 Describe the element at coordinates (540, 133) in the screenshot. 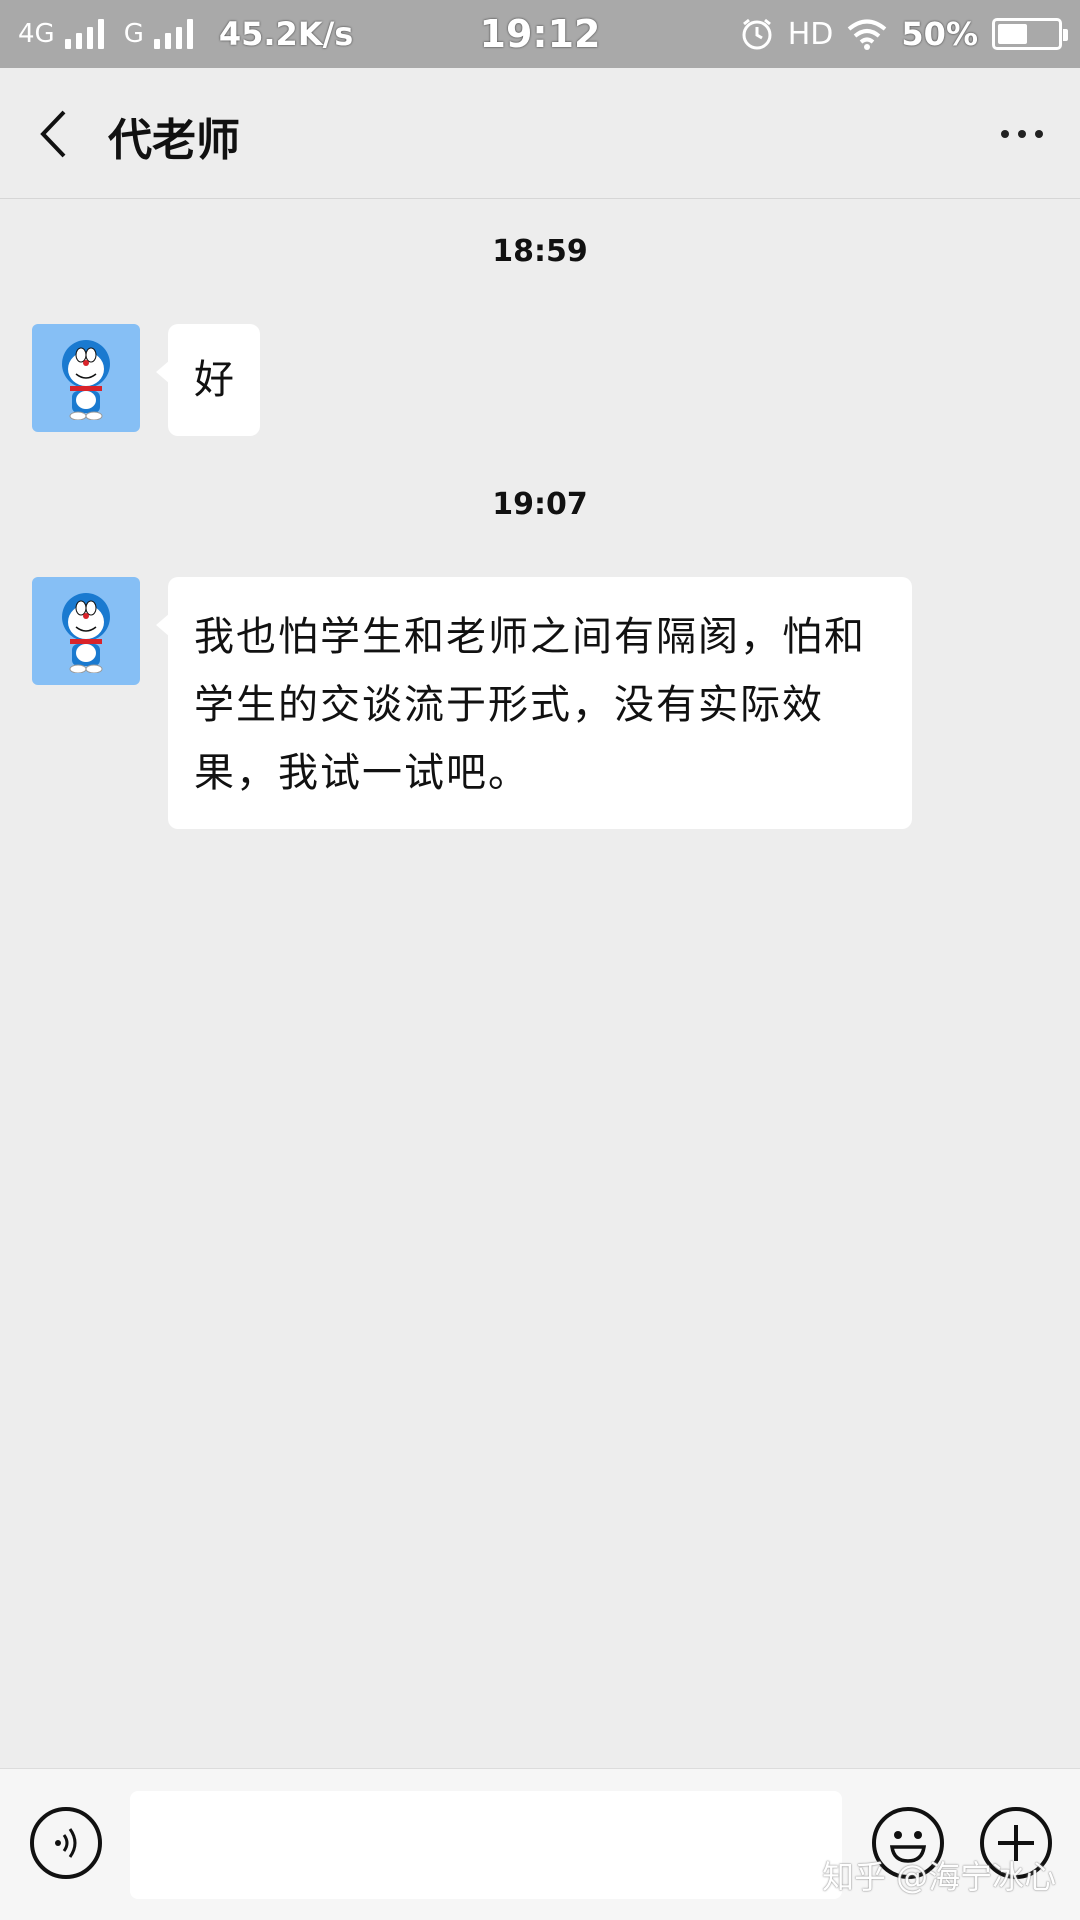

I see `chat-header: 代老师` at that location.